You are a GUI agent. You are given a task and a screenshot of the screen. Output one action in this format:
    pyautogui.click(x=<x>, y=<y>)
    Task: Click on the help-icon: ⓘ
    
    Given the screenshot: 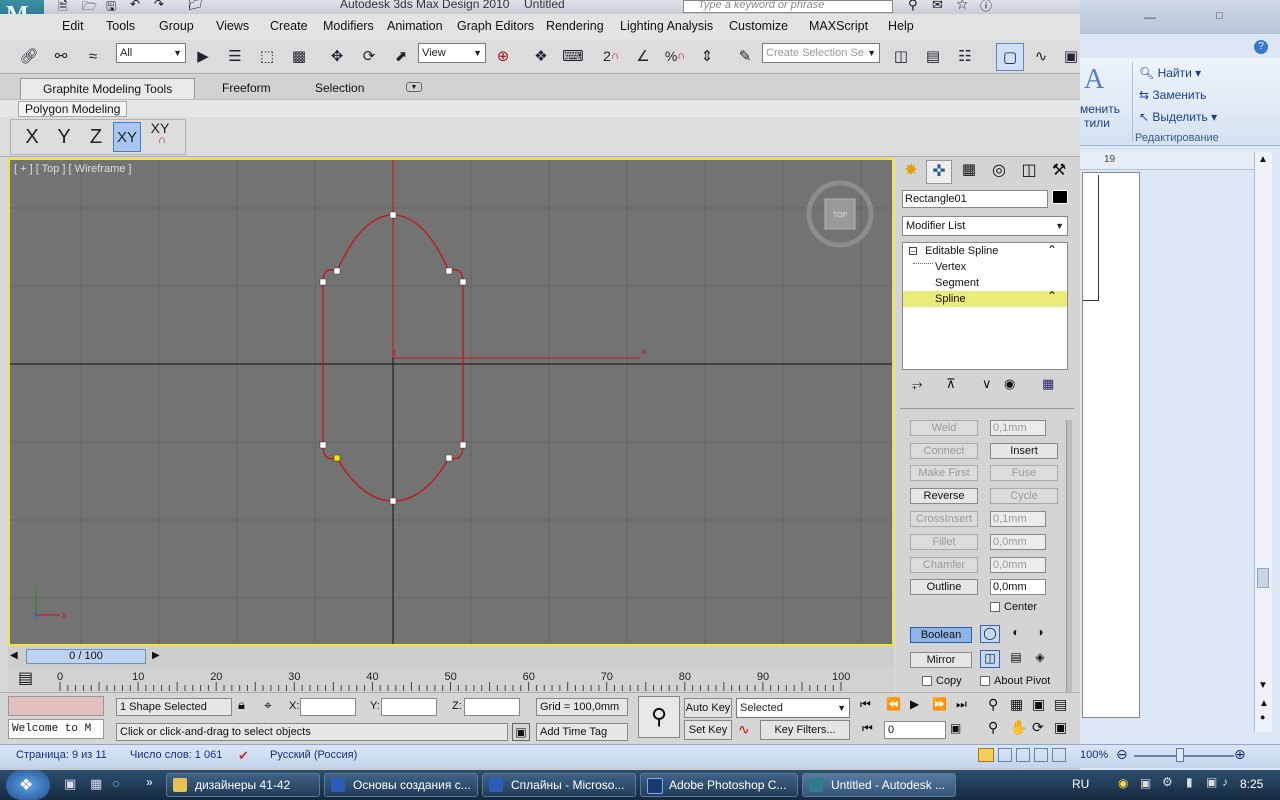 What is the action you would take?
    pyautogui.click(x=986, y=7)
    